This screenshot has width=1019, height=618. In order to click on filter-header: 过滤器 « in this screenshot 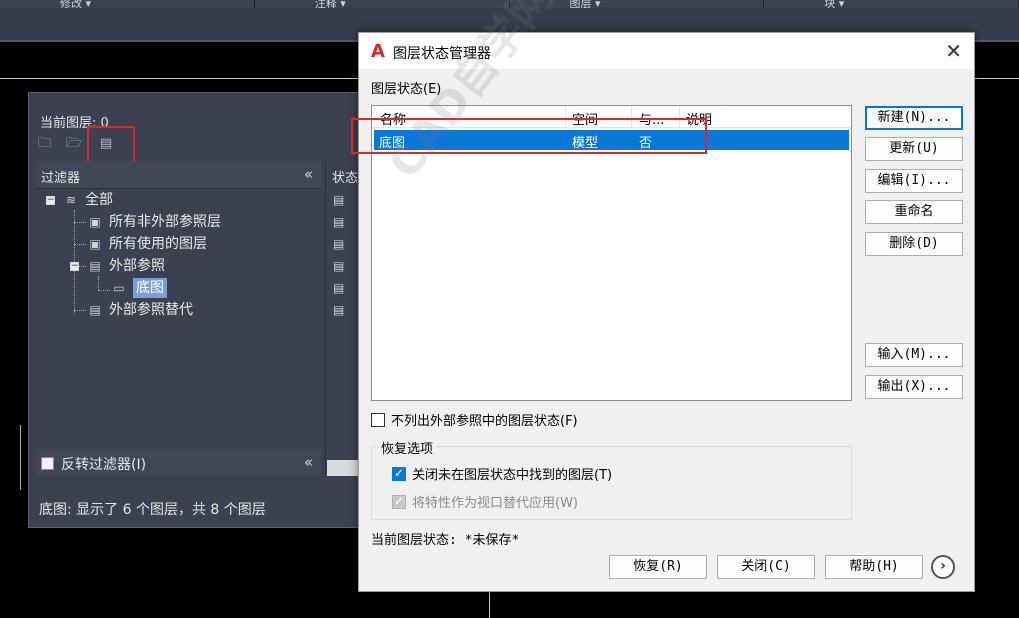, I will do `click(178, 175)`.